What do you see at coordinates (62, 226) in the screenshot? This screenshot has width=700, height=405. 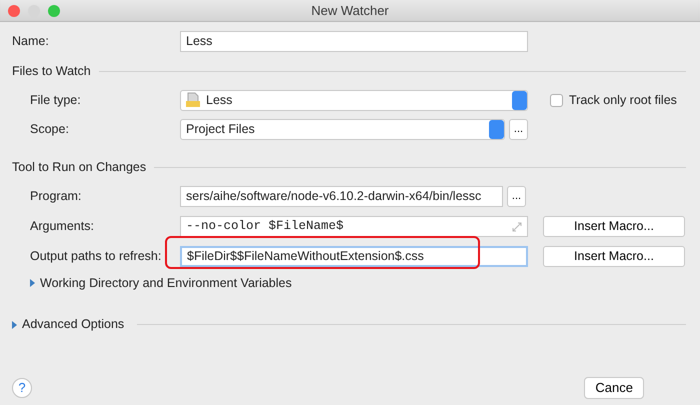 I see `field-label: Arguments:` at bounding box center [62, 226].